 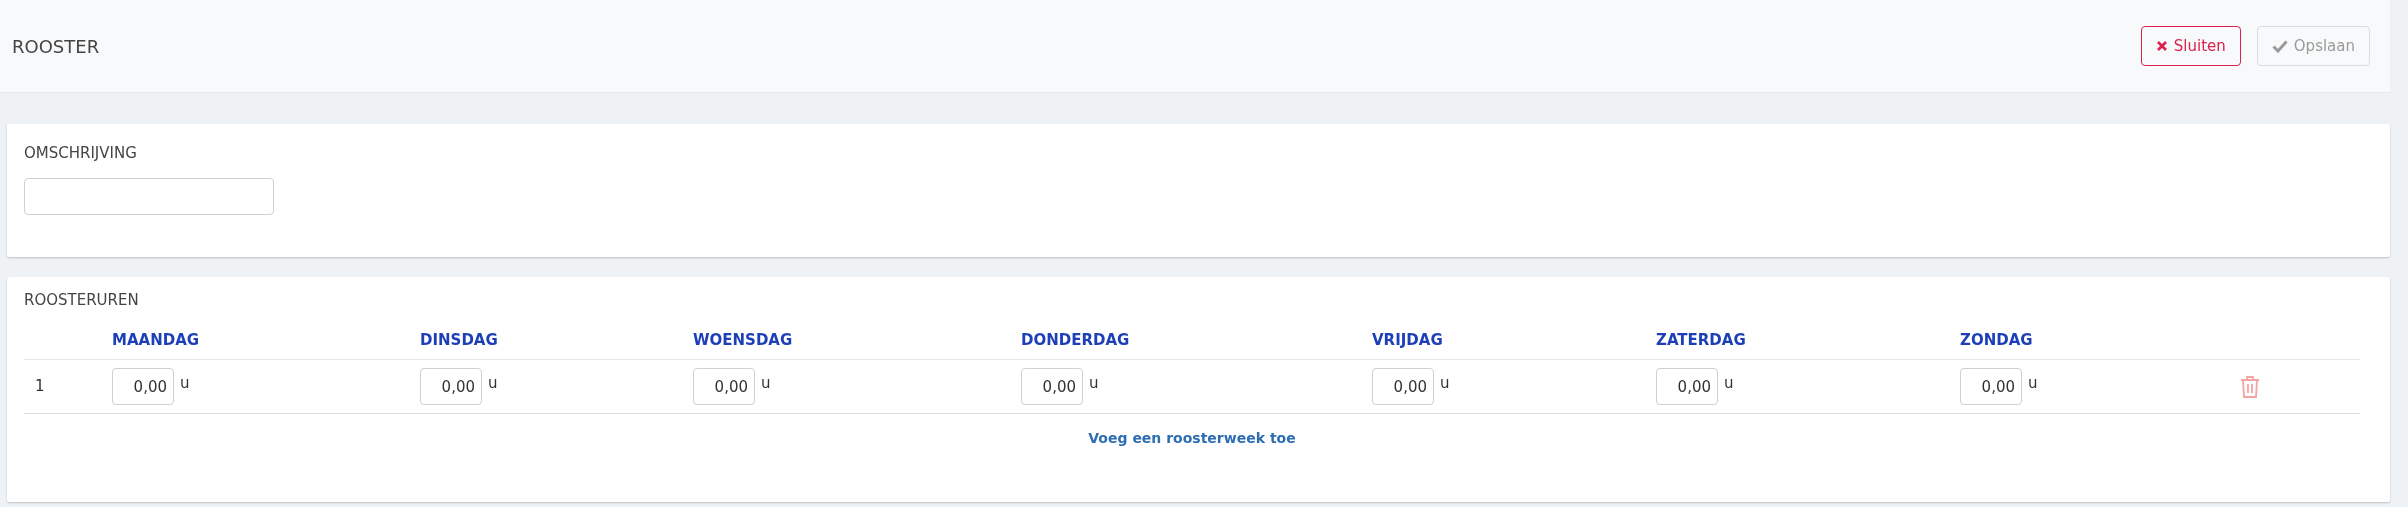 I want to click on column-header: DONDERDAG, so click(x=1196, y=338).